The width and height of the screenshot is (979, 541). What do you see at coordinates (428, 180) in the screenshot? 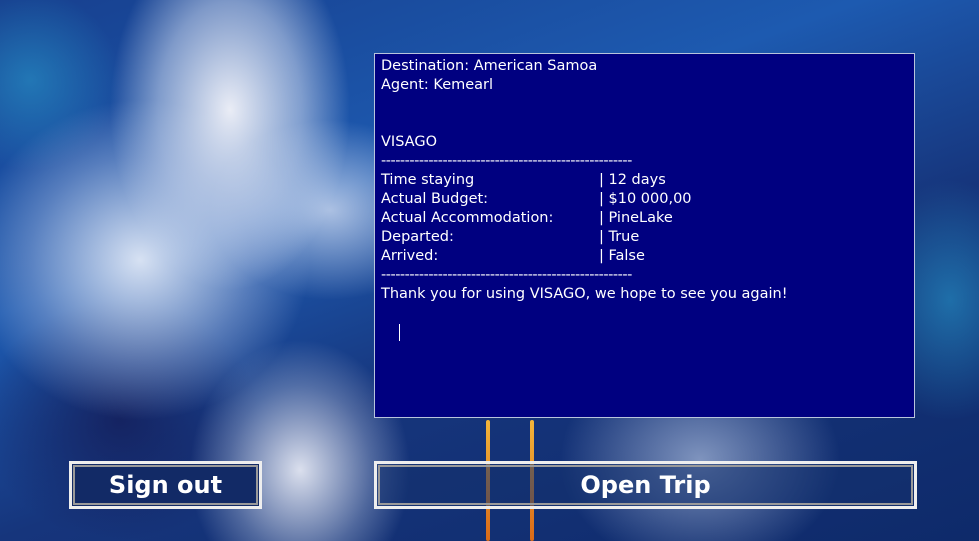
I see `row-key: Time staying` at bounding box center [428, 180].